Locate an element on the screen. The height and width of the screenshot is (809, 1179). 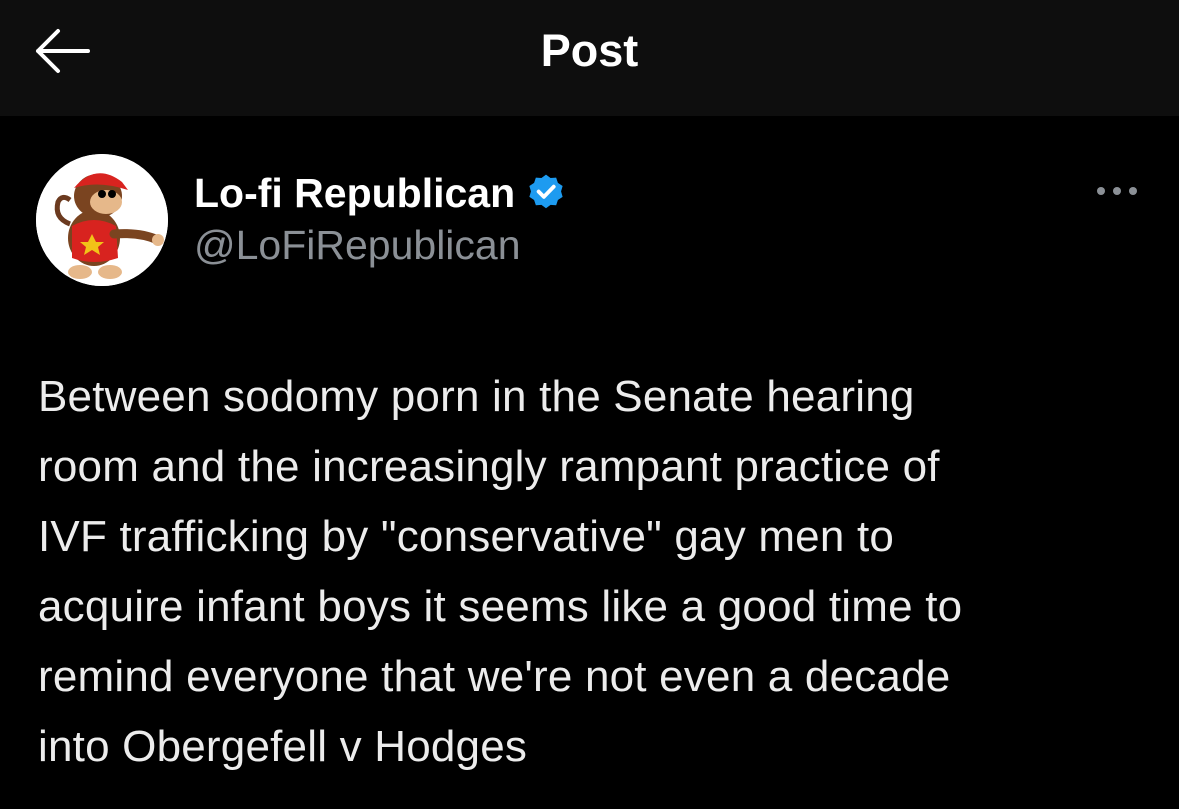
cartoon-monkey-avatar-icon is located at coordinates (102, 220).